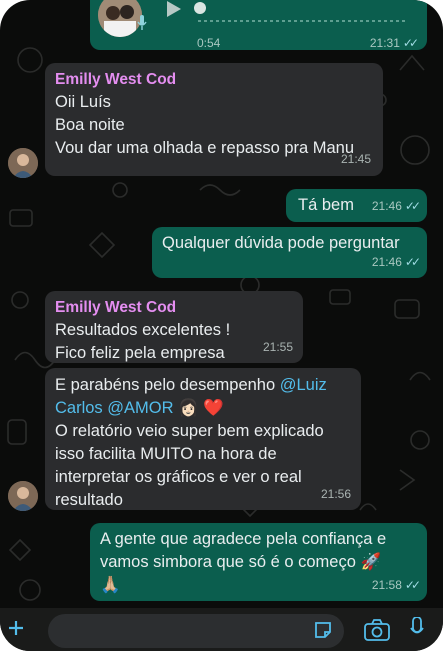  What do you see at coordinates (196, 631) in the screenshot?
I see `message-input` at bounding box center [196, 631].